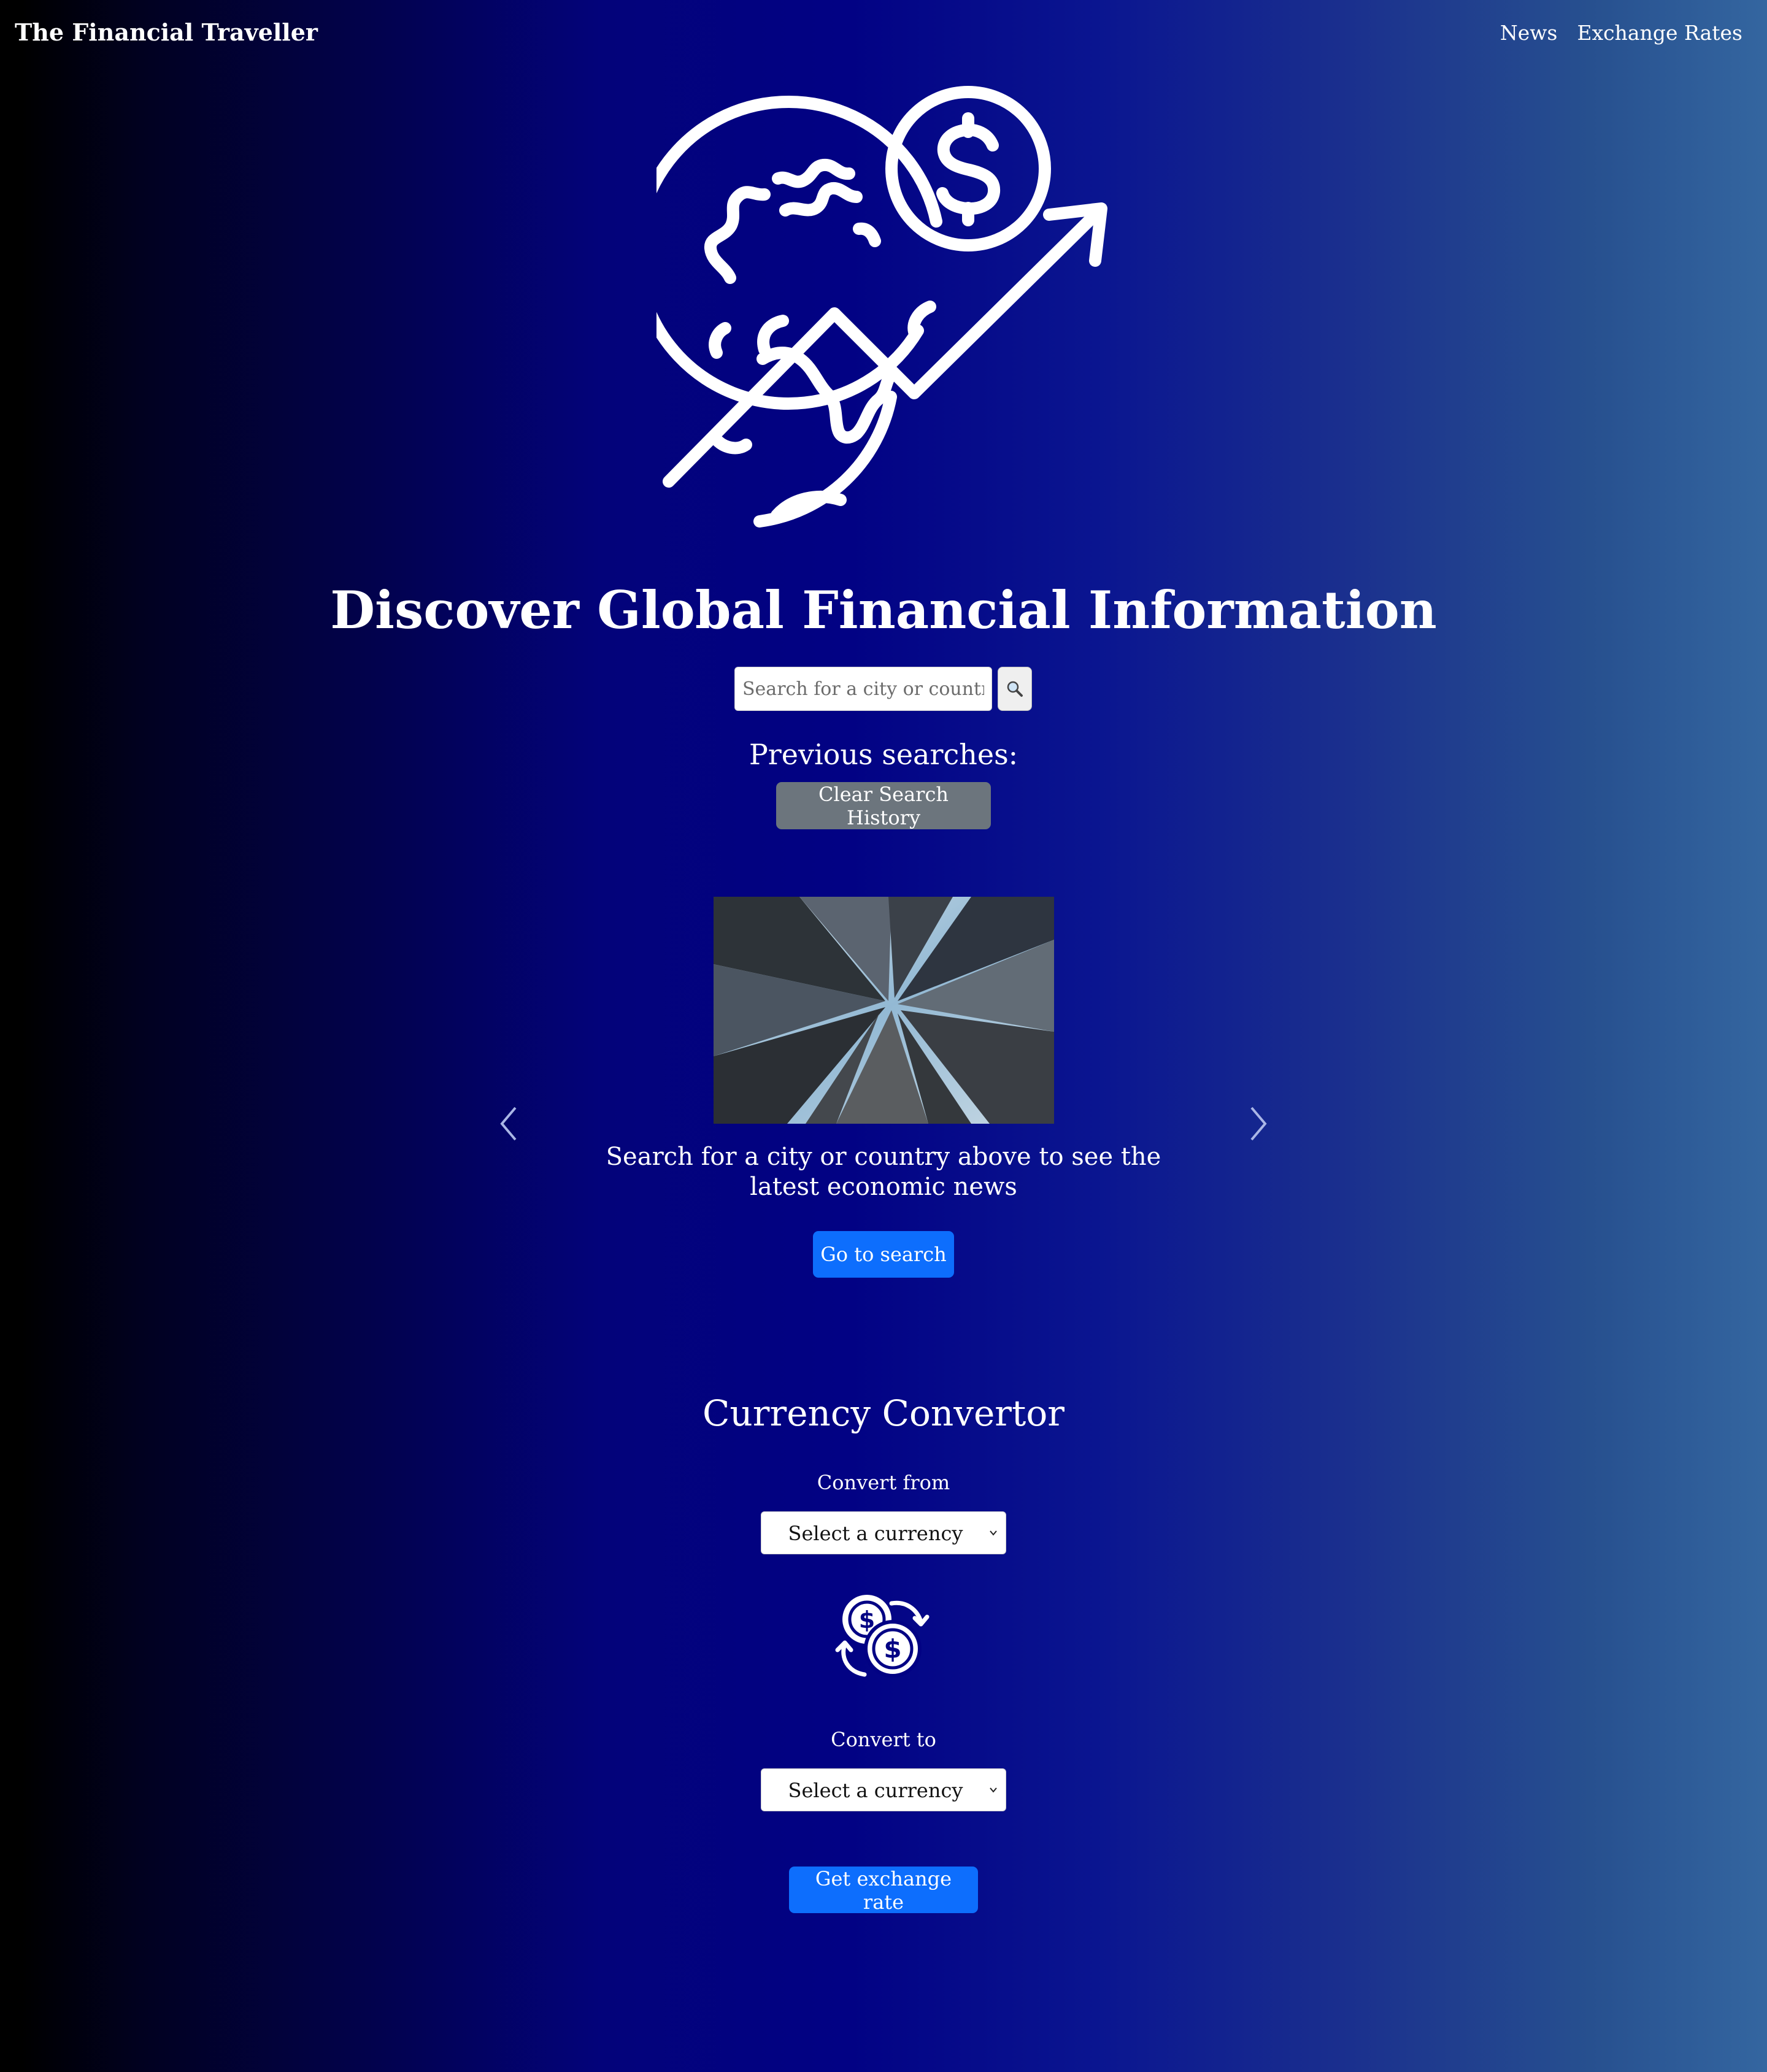  I want to click on convert-to-value: Select a currency, so click(875, 1790).